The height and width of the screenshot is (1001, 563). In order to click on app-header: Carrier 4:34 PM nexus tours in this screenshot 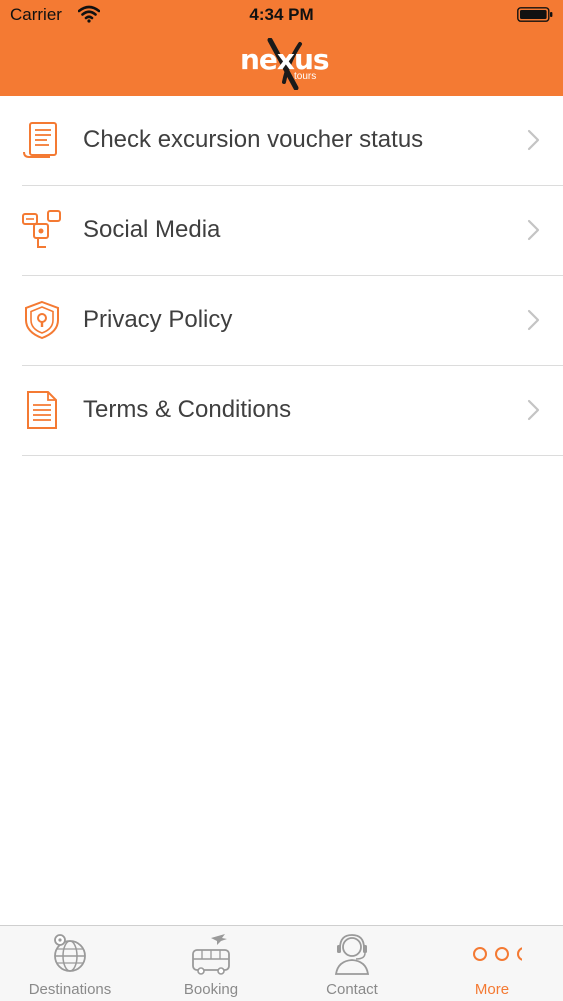, I will do `click(281, 48)`.